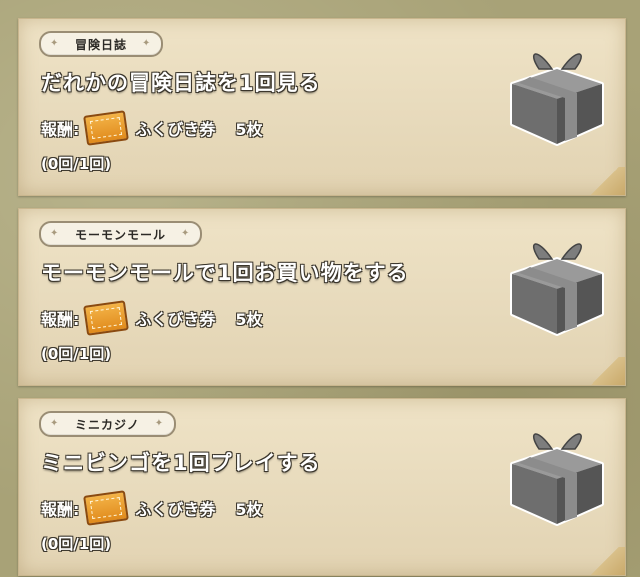 Image resolution: width=640 pixels, height=577 pixels. I want to click on category-tag: ✦ 冒険日誌 ✦, so click(101, 44).